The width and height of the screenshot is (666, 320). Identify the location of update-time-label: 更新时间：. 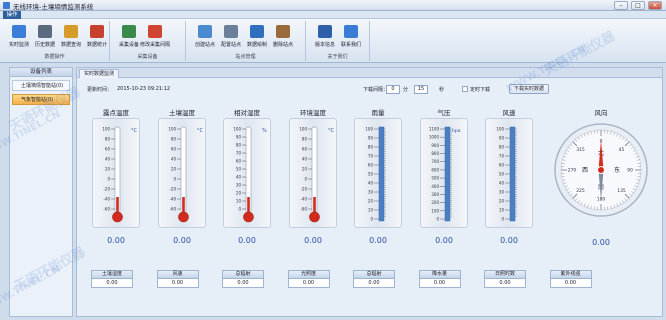
(100, 90).